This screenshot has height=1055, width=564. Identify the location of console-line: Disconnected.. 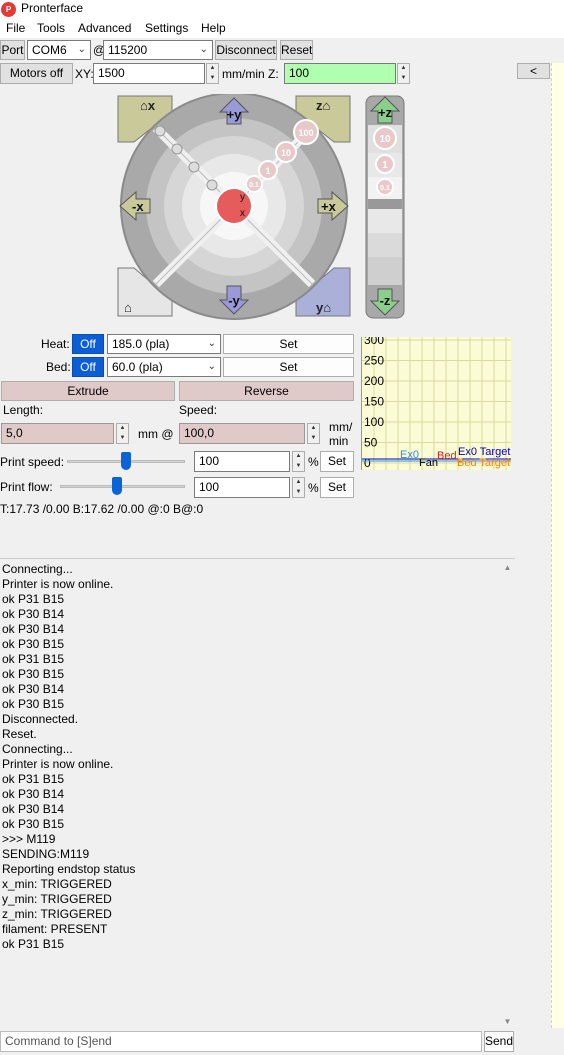
(40, 719).